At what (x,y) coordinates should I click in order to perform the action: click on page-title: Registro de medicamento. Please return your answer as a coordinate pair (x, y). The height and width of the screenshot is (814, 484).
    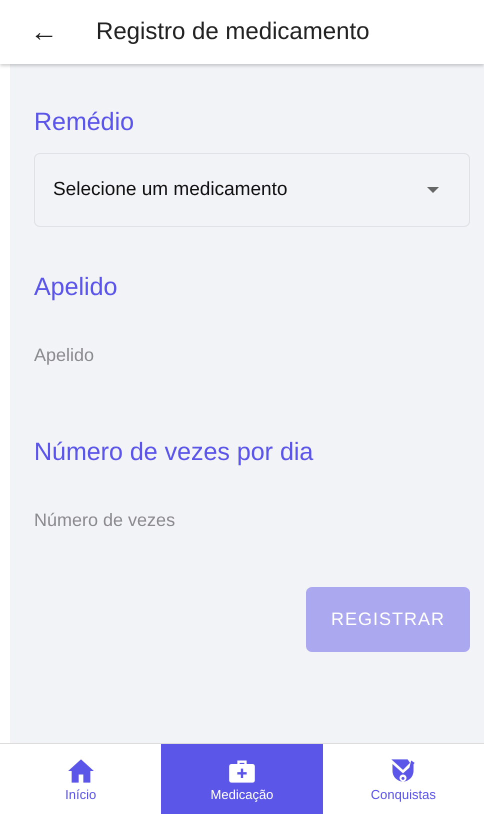
    Looking at the image, I should click on (233, 32).